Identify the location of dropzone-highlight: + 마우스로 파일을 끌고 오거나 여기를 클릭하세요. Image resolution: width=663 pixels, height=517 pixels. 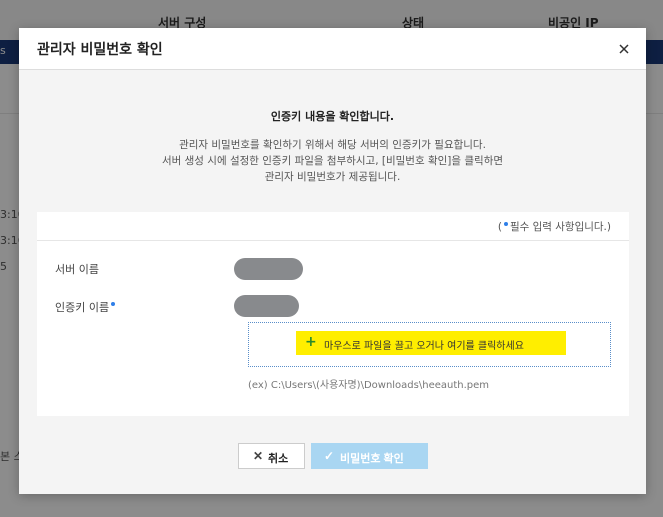
(431, 343).